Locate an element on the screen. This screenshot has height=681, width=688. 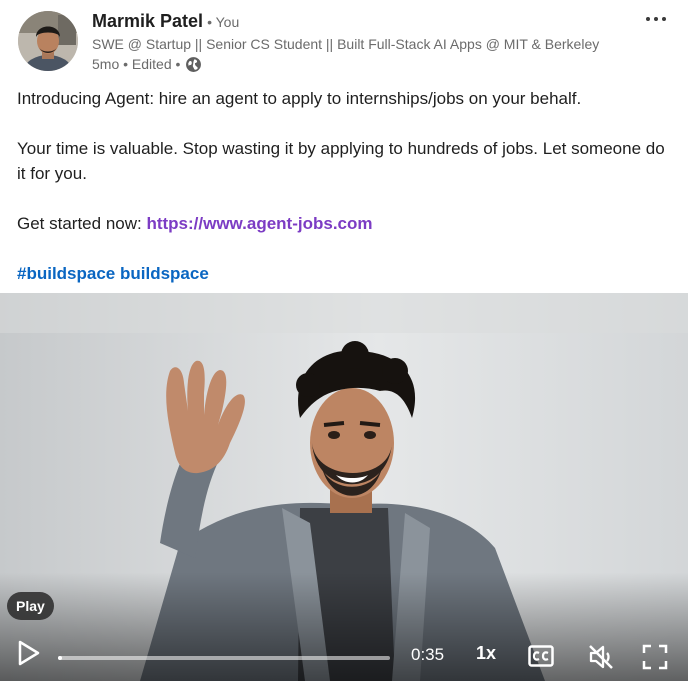
progress-bar is located at coordinates (224, 658).